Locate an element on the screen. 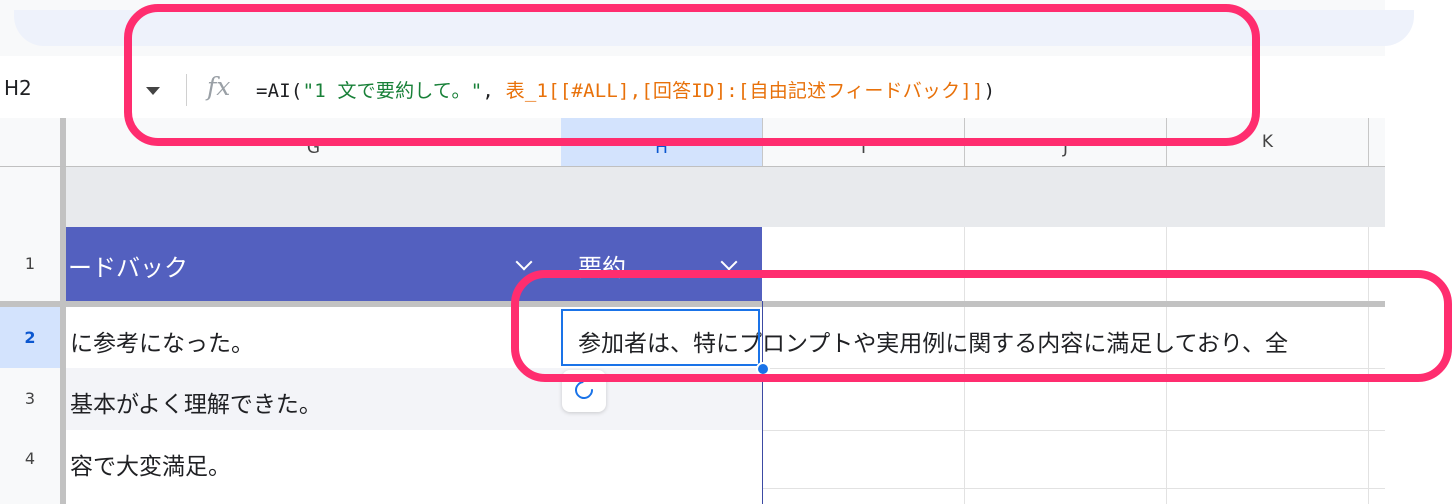 This screenshot has width=1452, height=504. formula-token-string: "1 文で要約して。" is located at coordinates (392, 91).